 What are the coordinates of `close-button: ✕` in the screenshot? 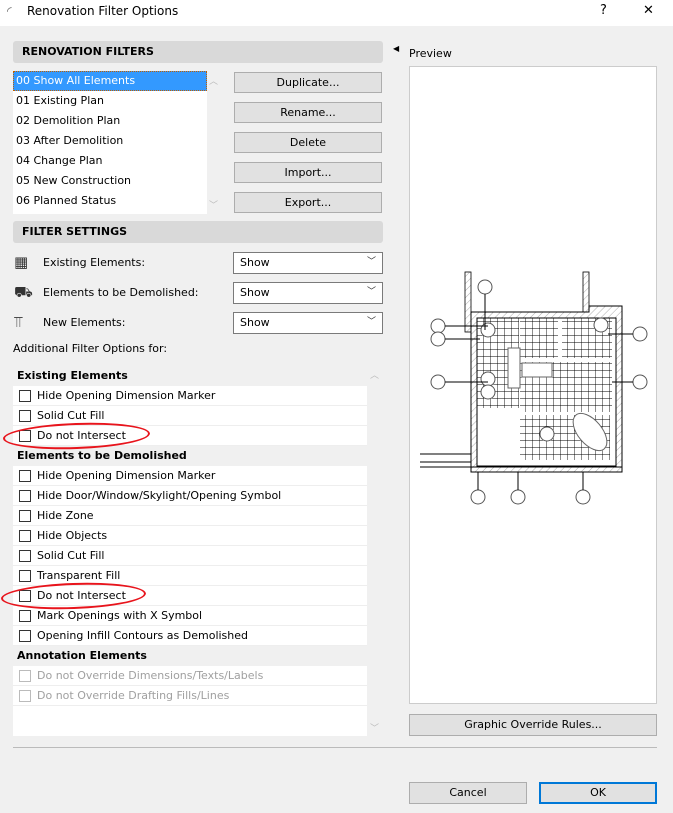 It's located at (648, 10).